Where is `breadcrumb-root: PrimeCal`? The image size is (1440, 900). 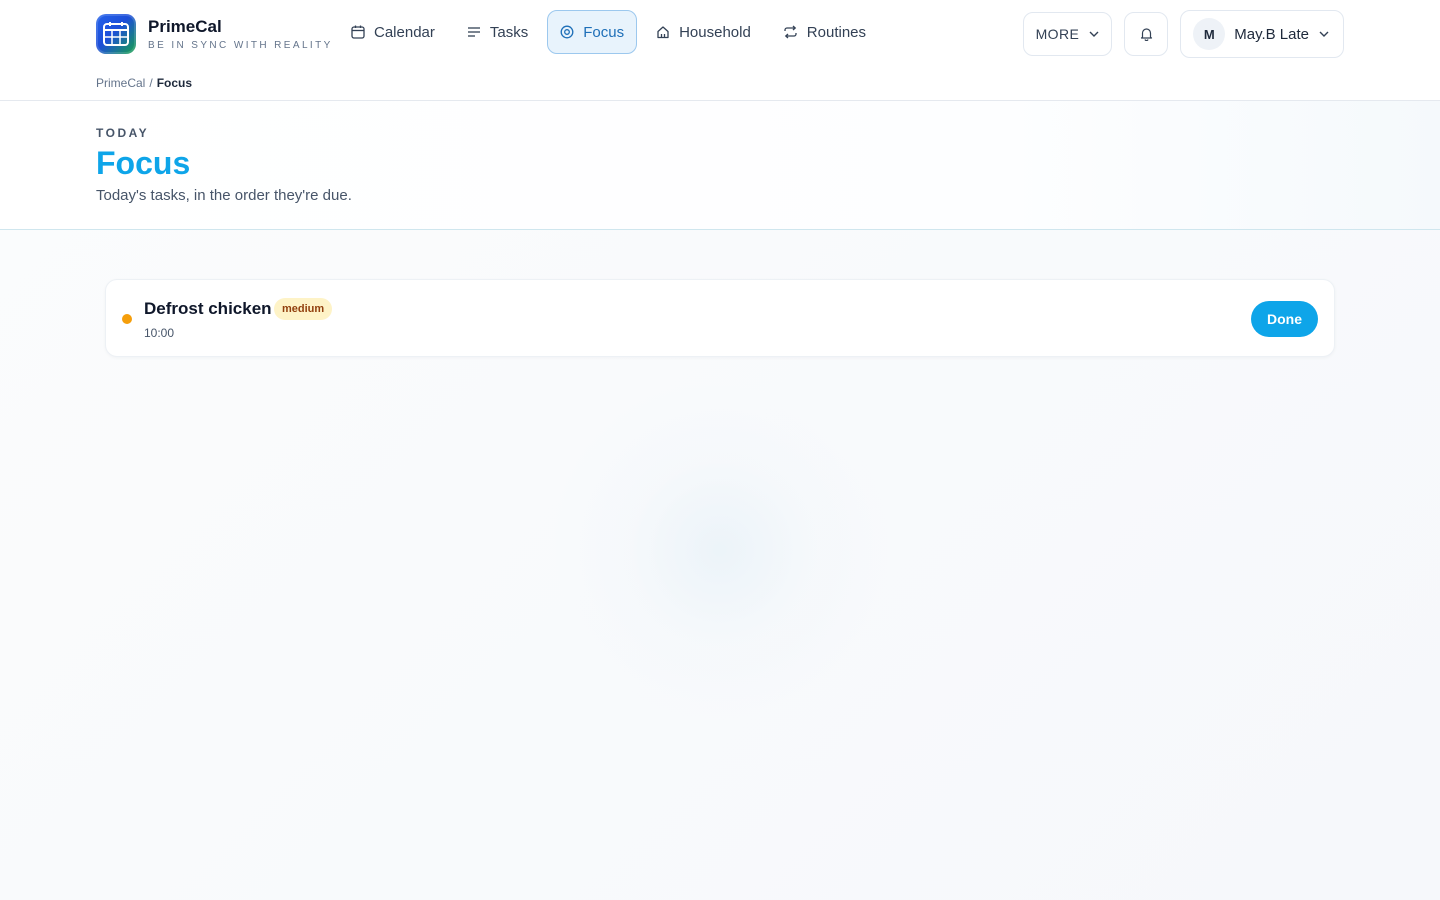 breadcrumb-root: PrimeCal is located at coordinates (120, 83).